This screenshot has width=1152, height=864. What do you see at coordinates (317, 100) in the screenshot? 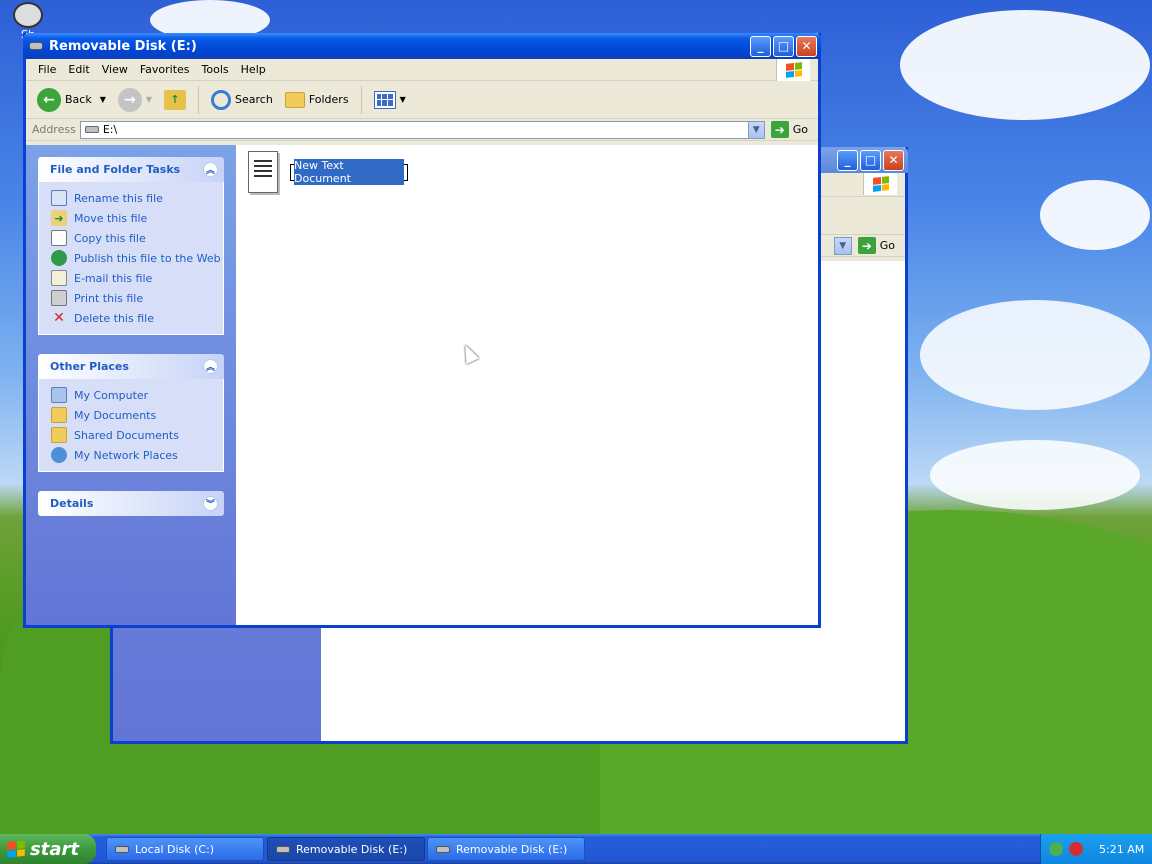
I see `folders-button: Folders` at bounding box center [317, 100].